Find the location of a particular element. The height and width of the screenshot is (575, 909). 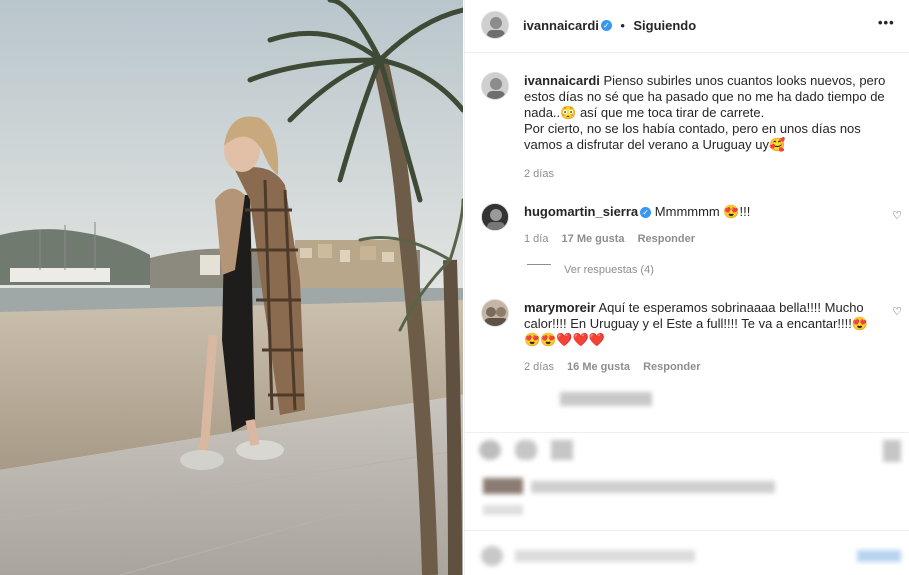

share-icon is located at coordinates (562, 450).